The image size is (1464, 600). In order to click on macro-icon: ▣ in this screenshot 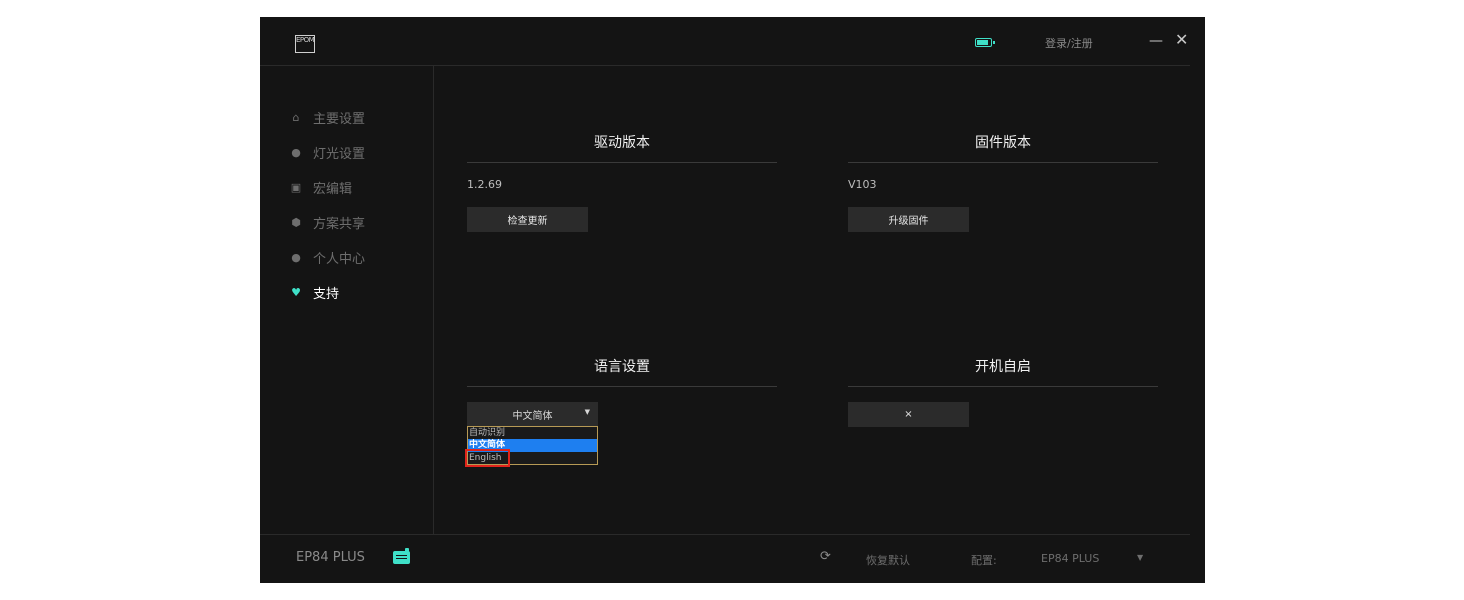, I will do `click(296, 187)`.